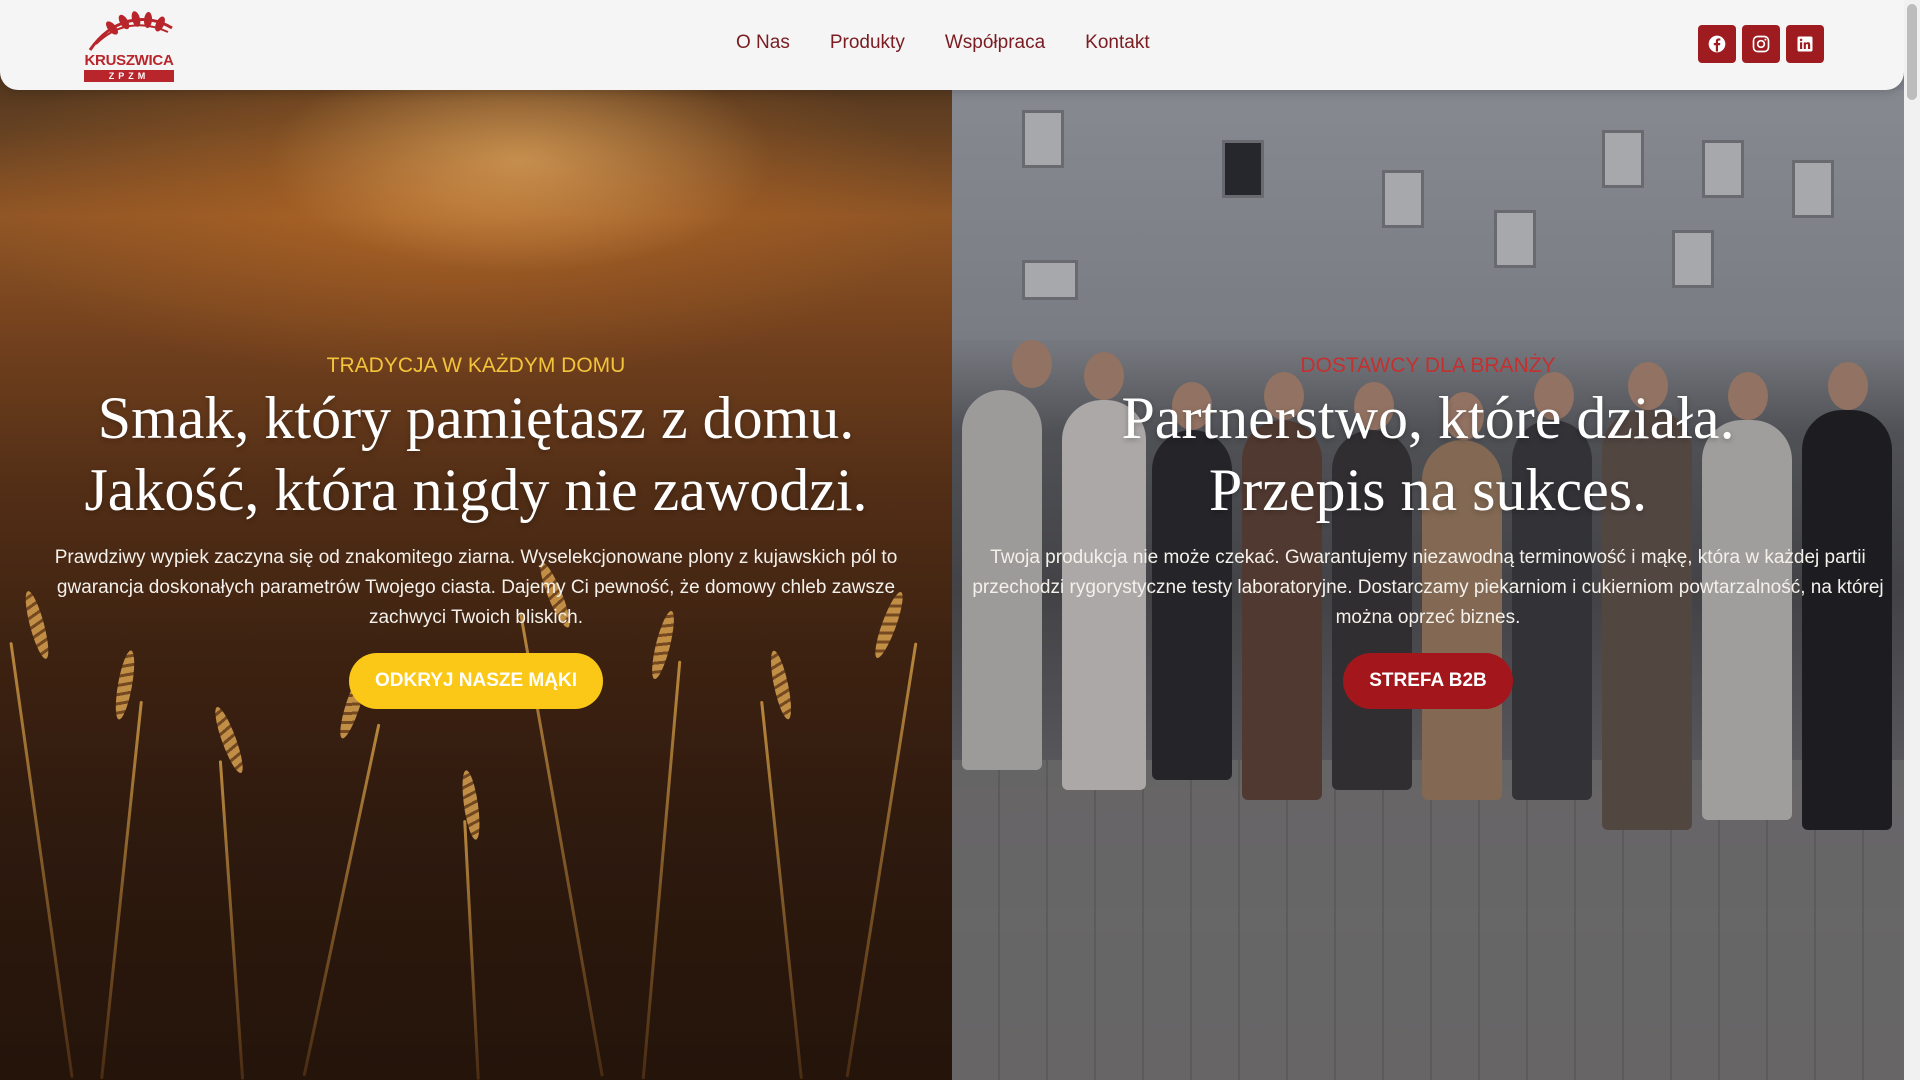 The height and width of the screenshot is (1080, 1920). What do you see at coordinates (1428, 681) in the screenshot?
I see `b2b-zone-button: STREFA B2B` at bounding box center [1428, 681].